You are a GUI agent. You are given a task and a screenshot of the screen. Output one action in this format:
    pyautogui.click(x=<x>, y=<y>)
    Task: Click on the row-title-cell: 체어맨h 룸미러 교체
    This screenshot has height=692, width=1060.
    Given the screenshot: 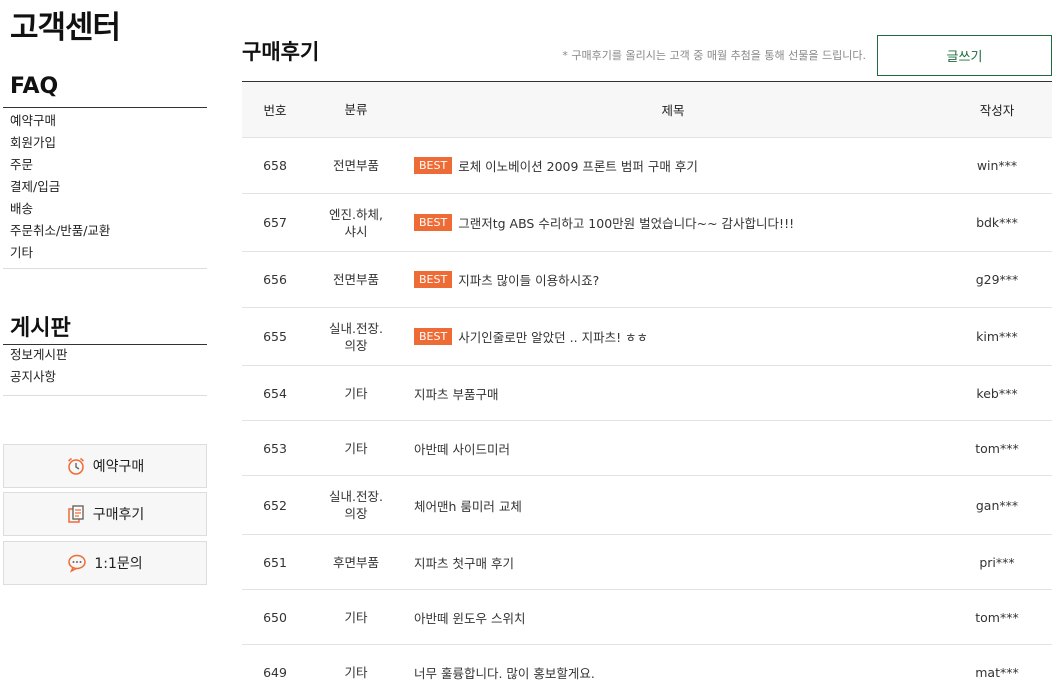 What is the action you would take?
    pyautogui.click(x=673, y=505)
    